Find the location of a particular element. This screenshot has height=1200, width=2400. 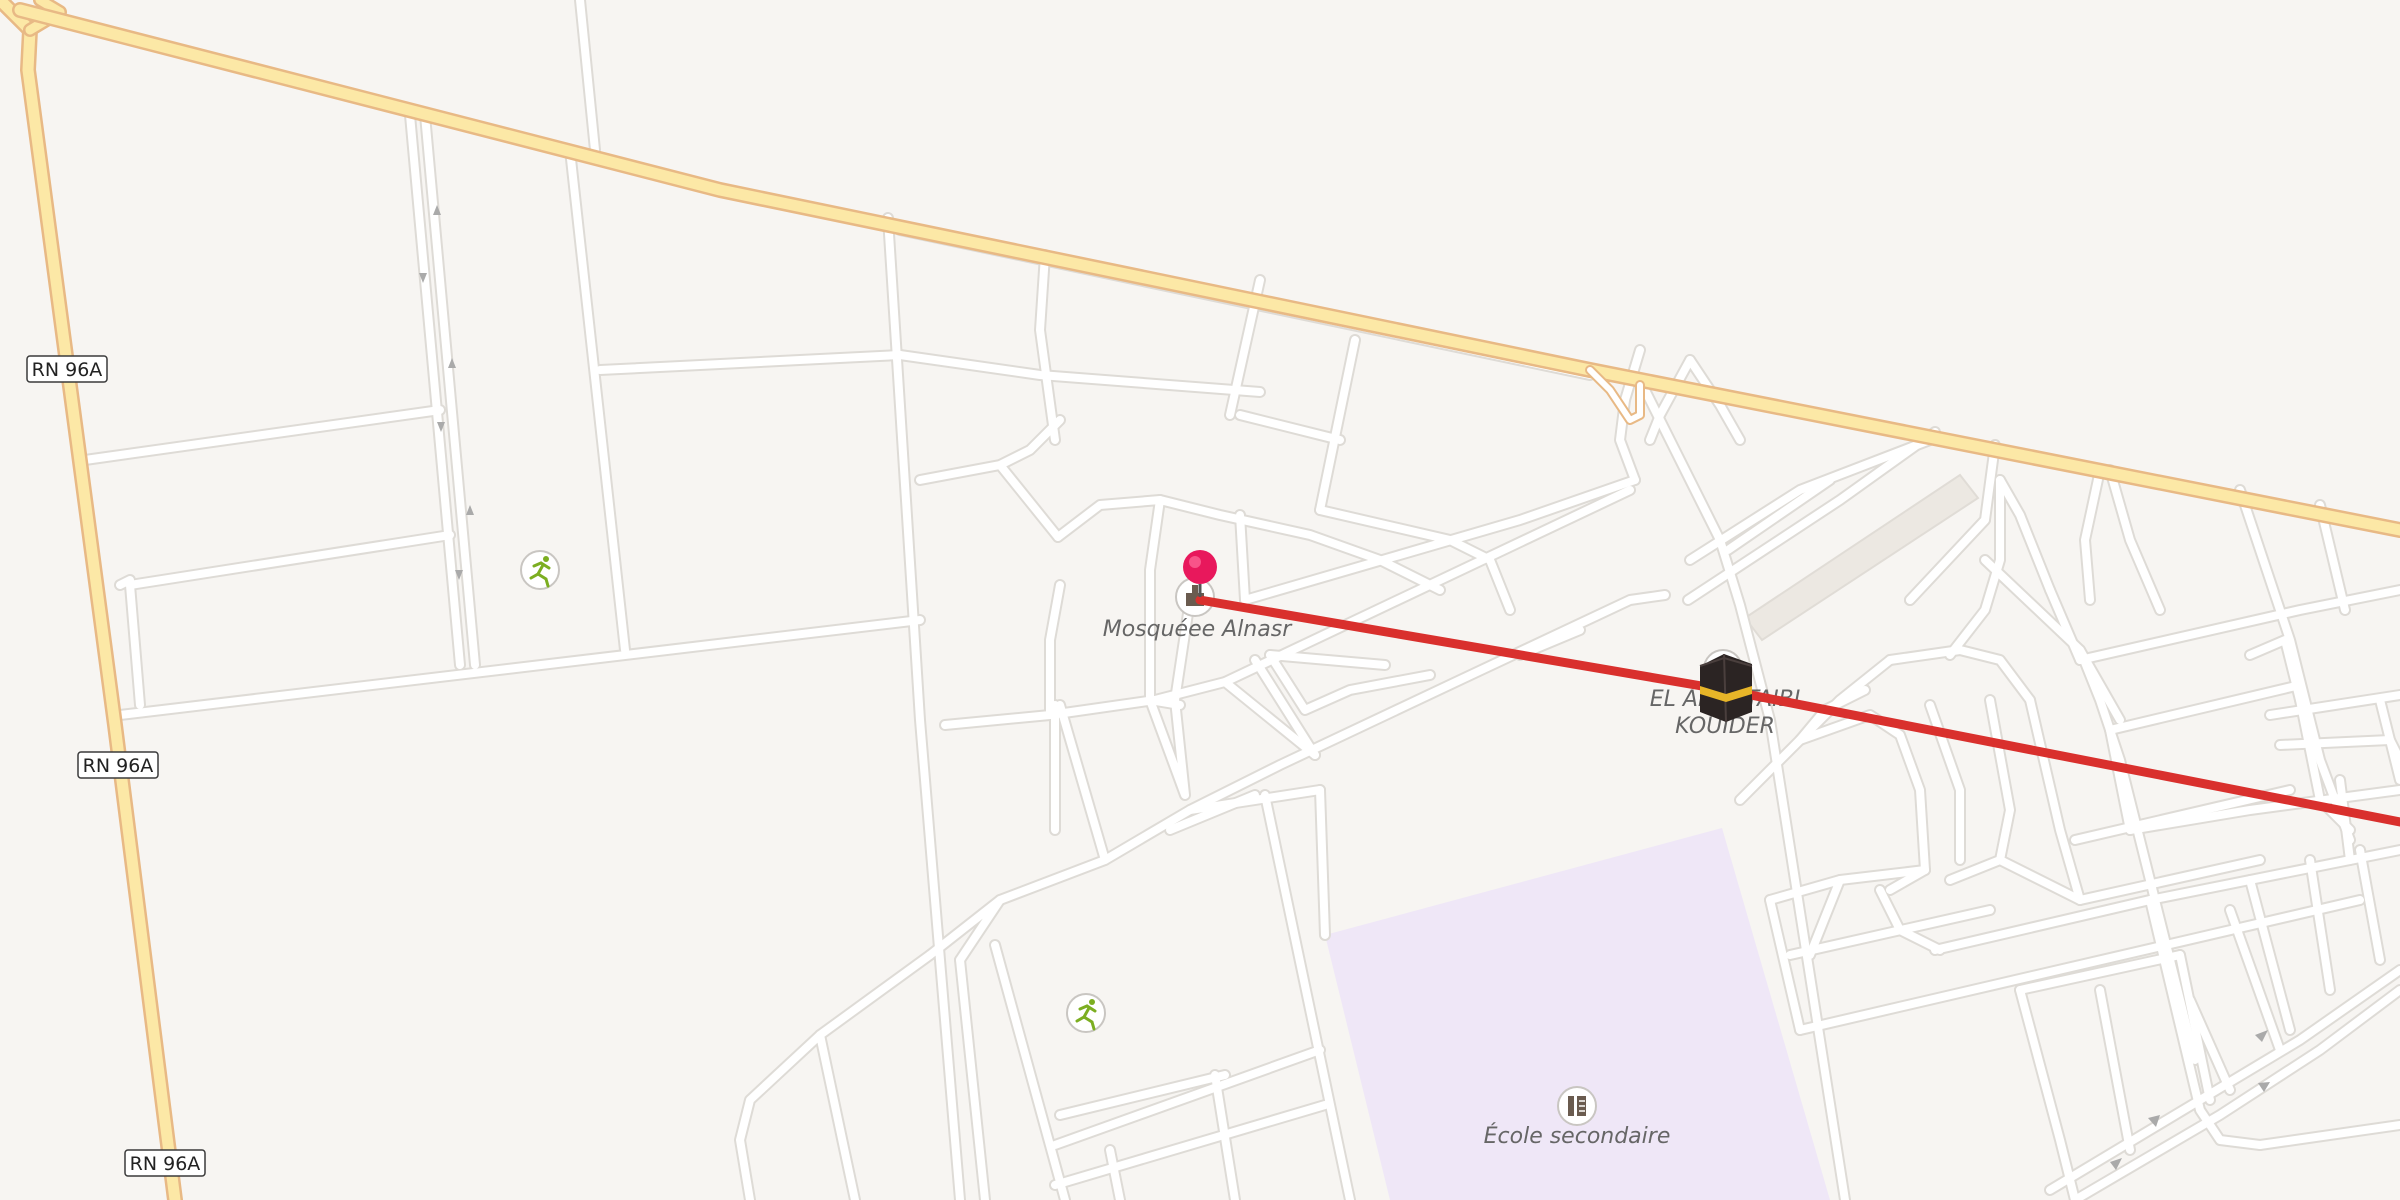

road-label-rn96a-2: RN 96A is located at coordinates (118, 765).